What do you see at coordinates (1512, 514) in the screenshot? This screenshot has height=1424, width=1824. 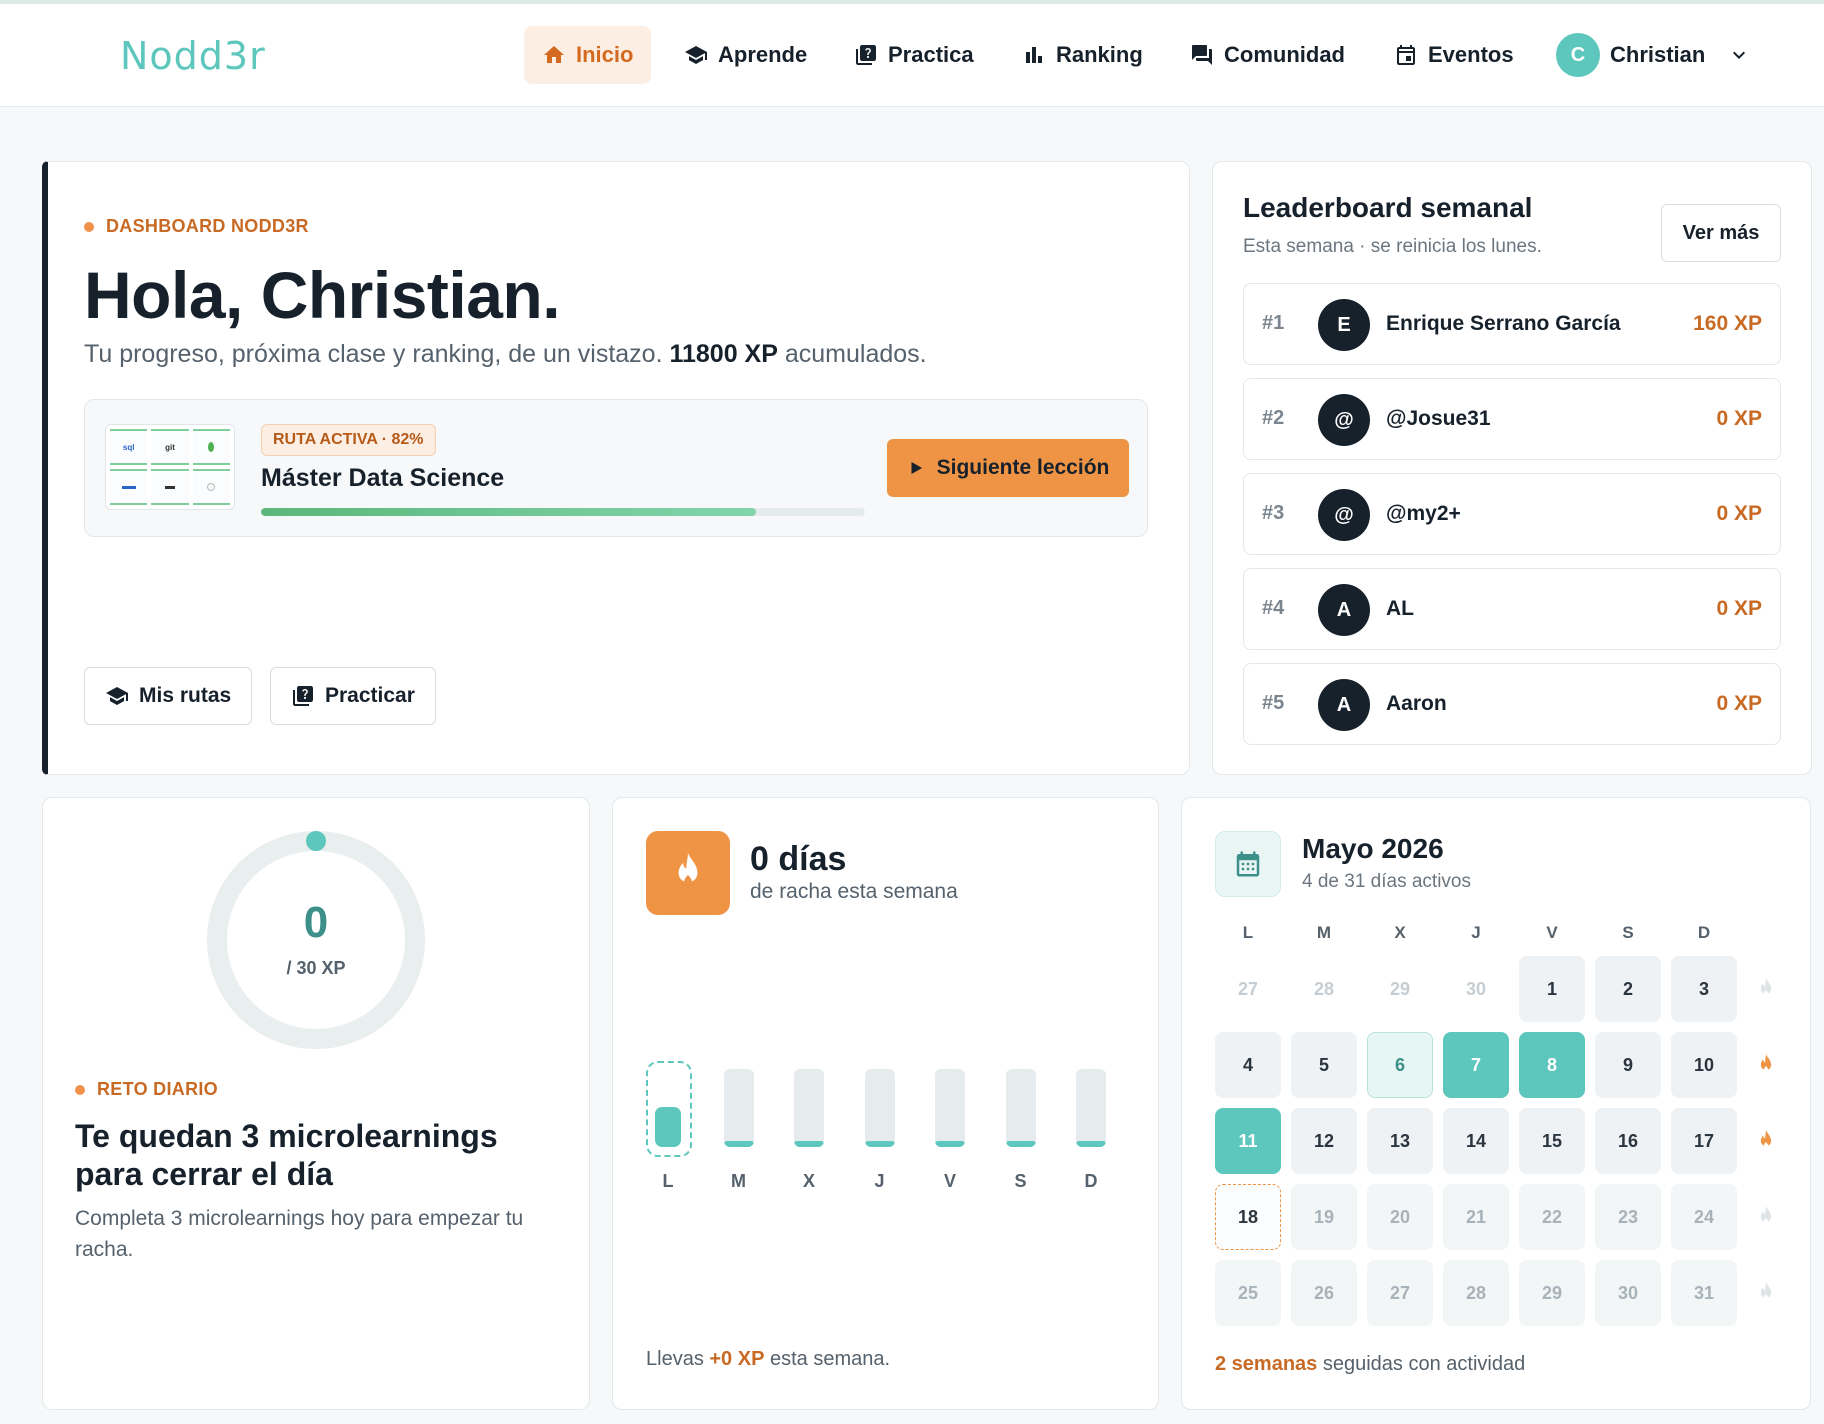 I see `leaderboard-row: #3 @ @my2+ 0 XP` at bounding box center [1512, 514].